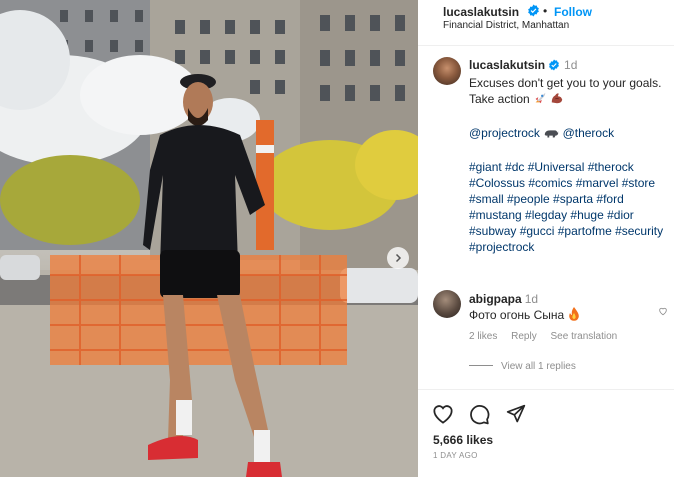 The width and height of the screenshot is (674, 477). What do you see at coordinates (507, 65) in the screenshot?
I see `caption-username: lucaslakutsin` at bounding box center [507, 65].